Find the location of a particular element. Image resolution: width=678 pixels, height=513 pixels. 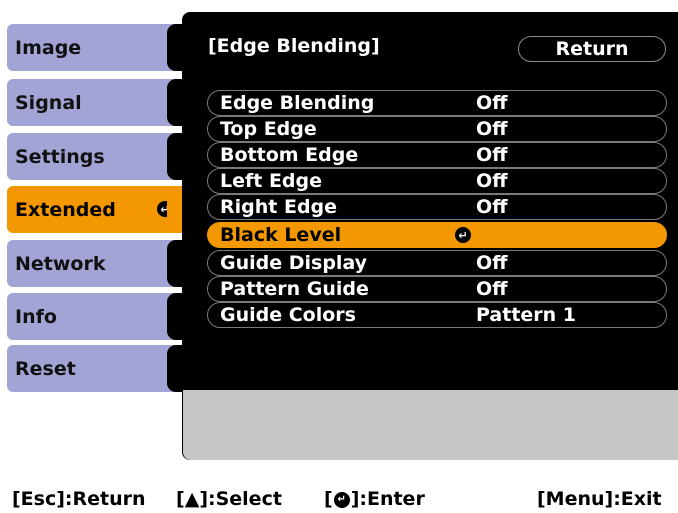

return-button: Return is located at coordinates (592, 49).